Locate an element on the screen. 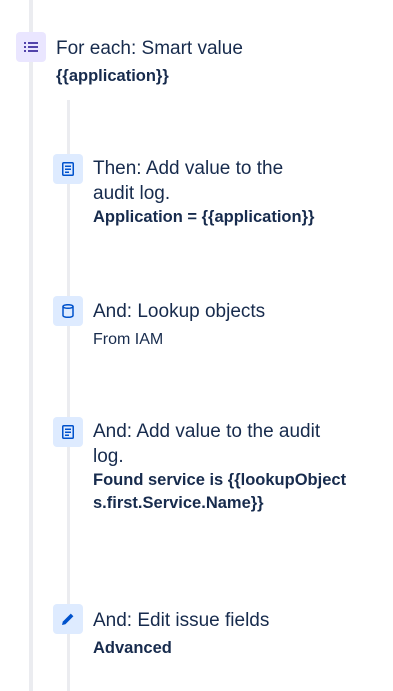  for-each-icon-tile is located at coordinates (31, 47).